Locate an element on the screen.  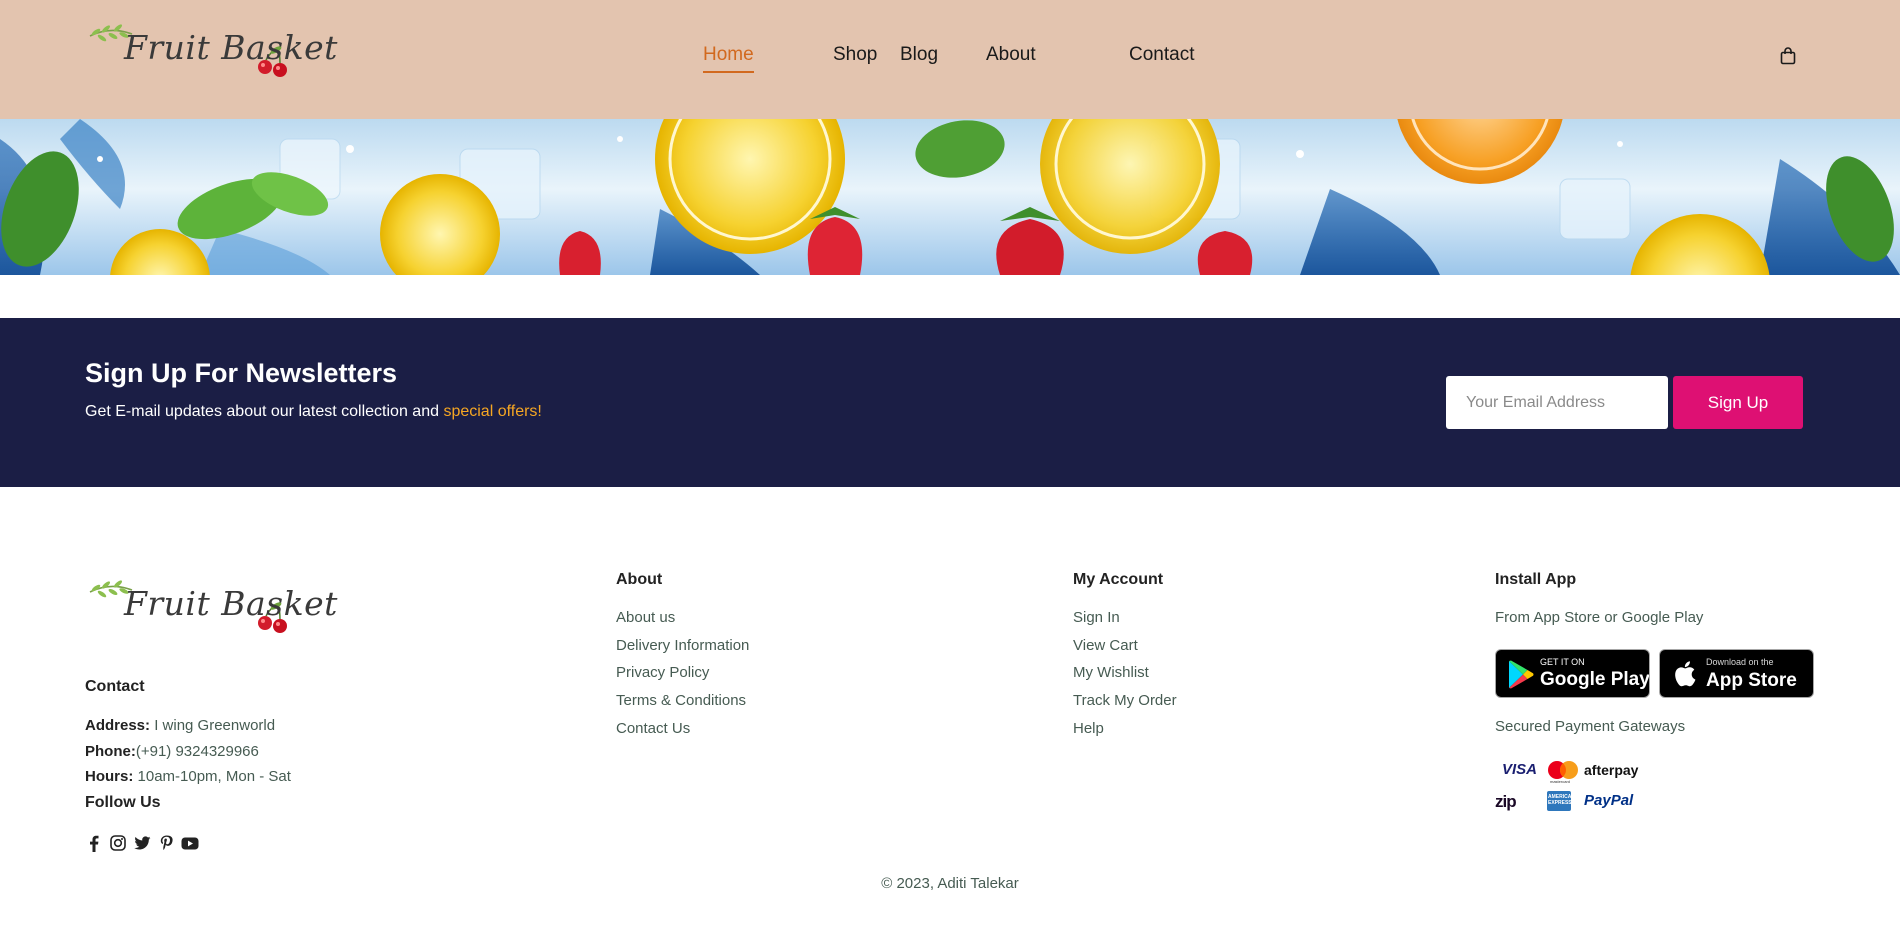
google-play-icon is located at coordinates (1521, 674).